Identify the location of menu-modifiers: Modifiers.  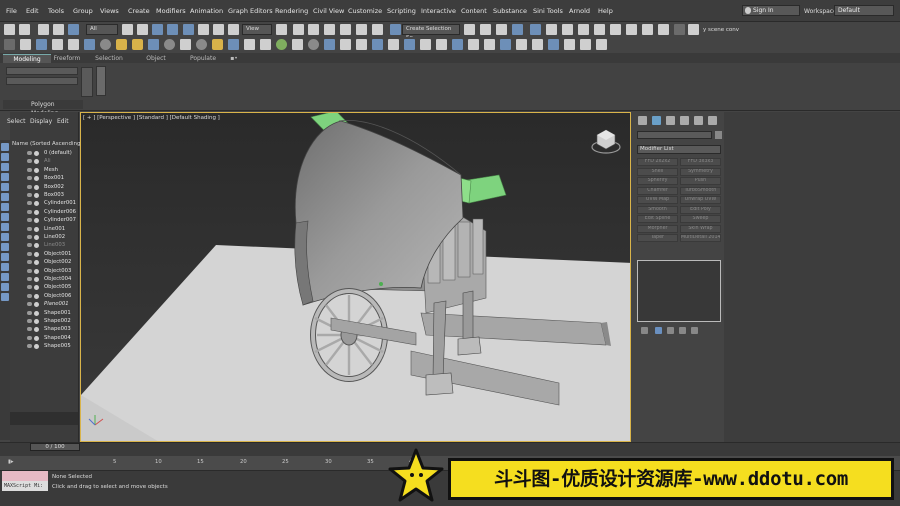
(171, 11).